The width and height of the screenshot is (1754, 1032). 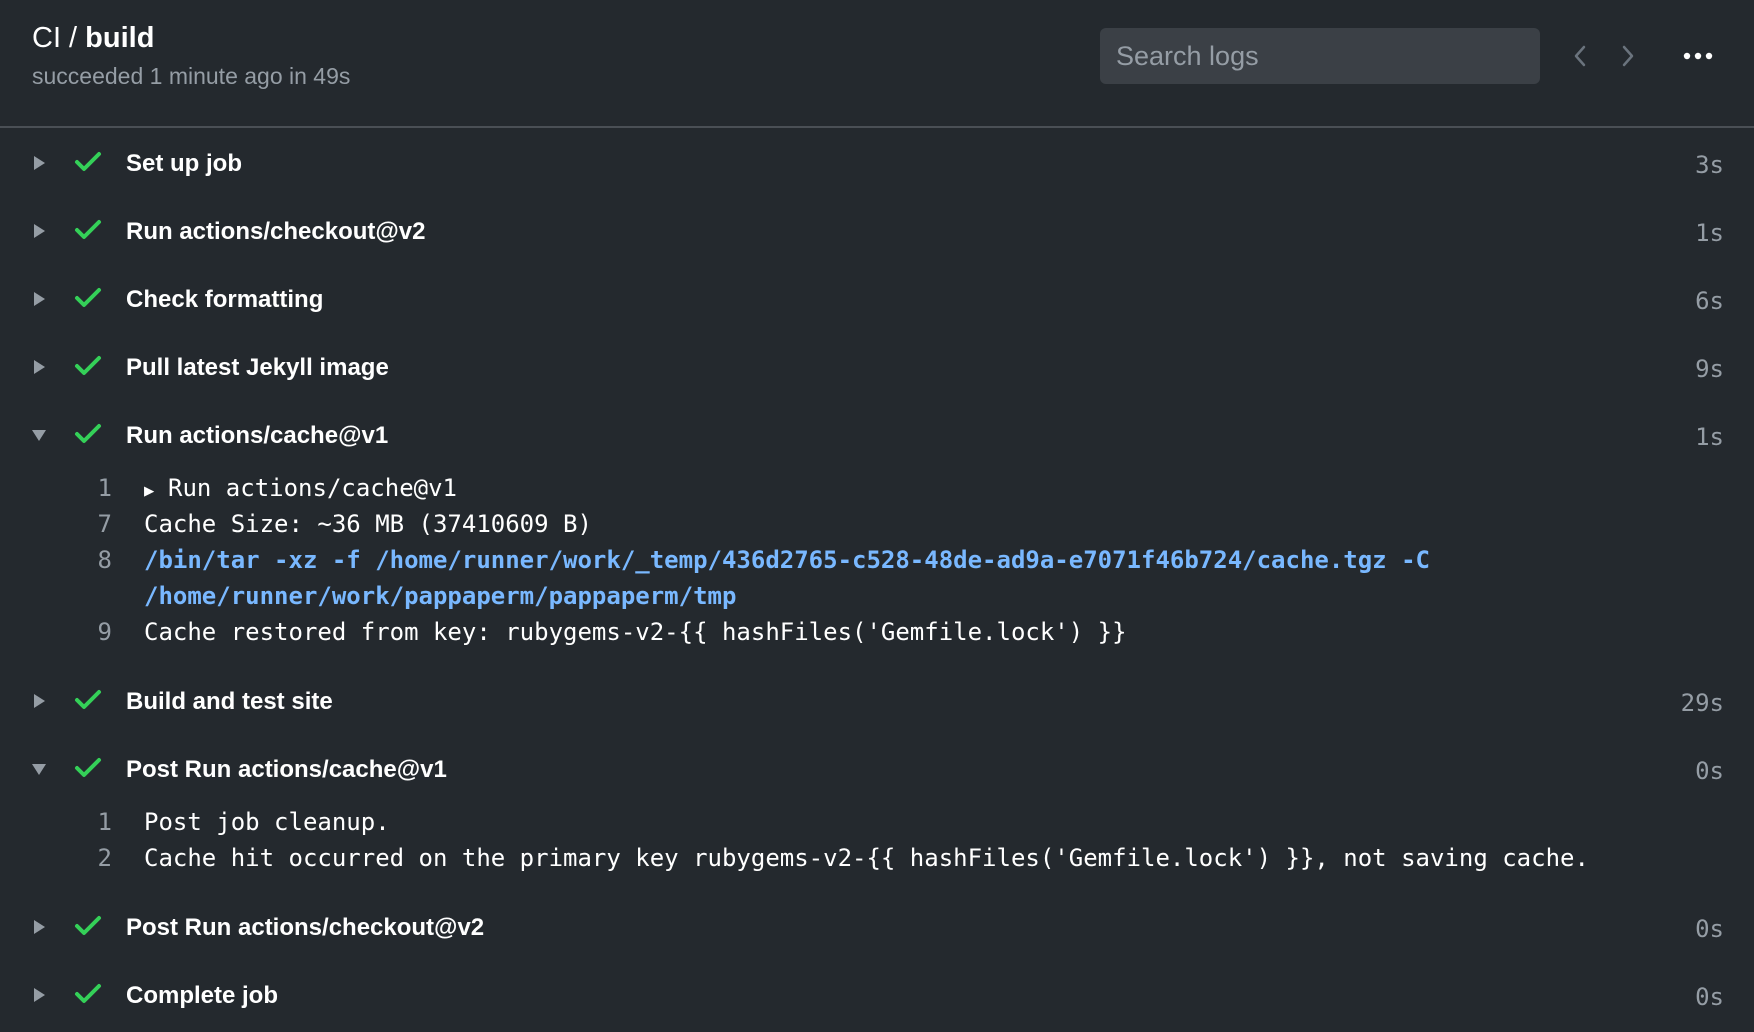 What do you see at coordinates (1702, 703) in the screenshot?
I see `step-duration: 29s` at bounding box center [1702, 703].